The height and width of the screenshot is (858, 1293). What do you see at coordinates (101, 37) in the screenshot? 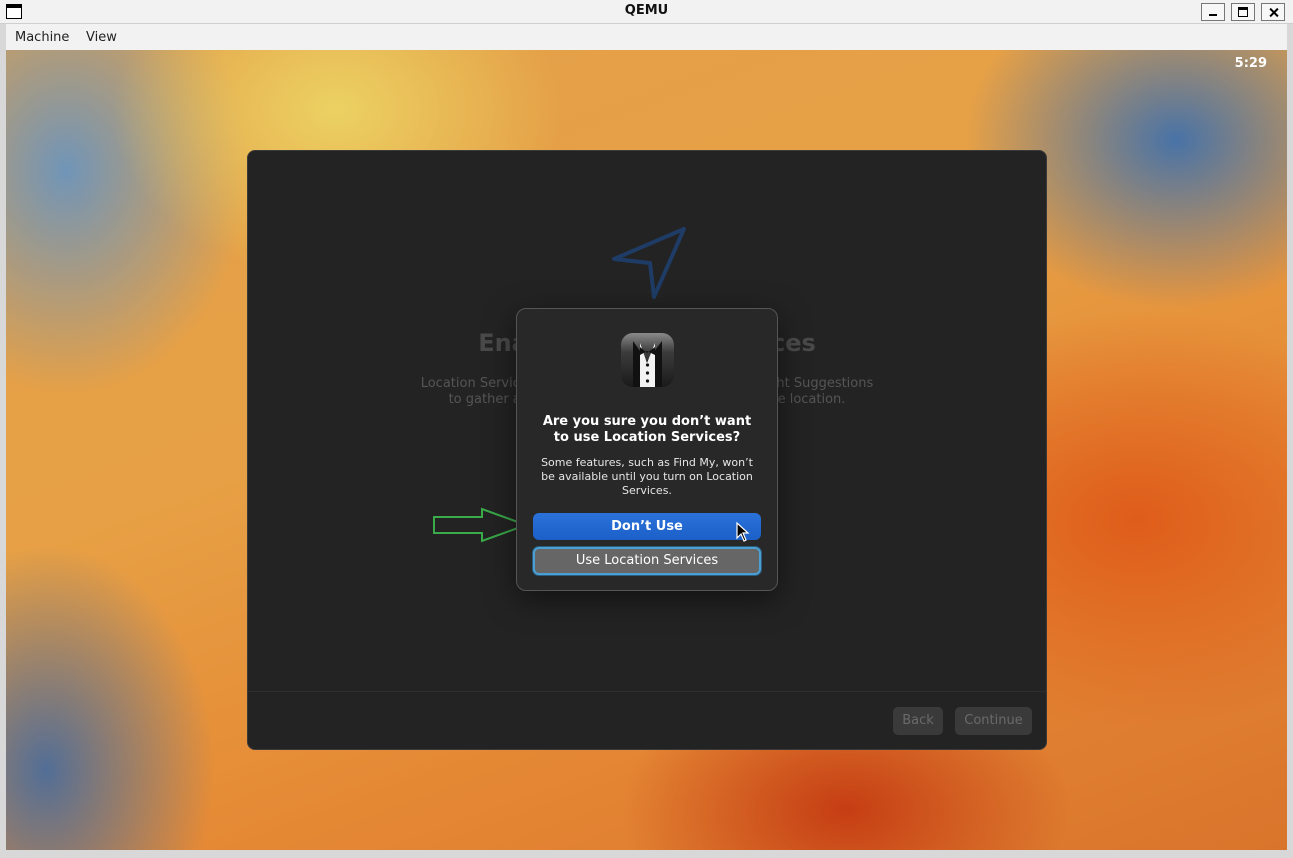
I see `menu-view: View` at bounding box center [101, 37].